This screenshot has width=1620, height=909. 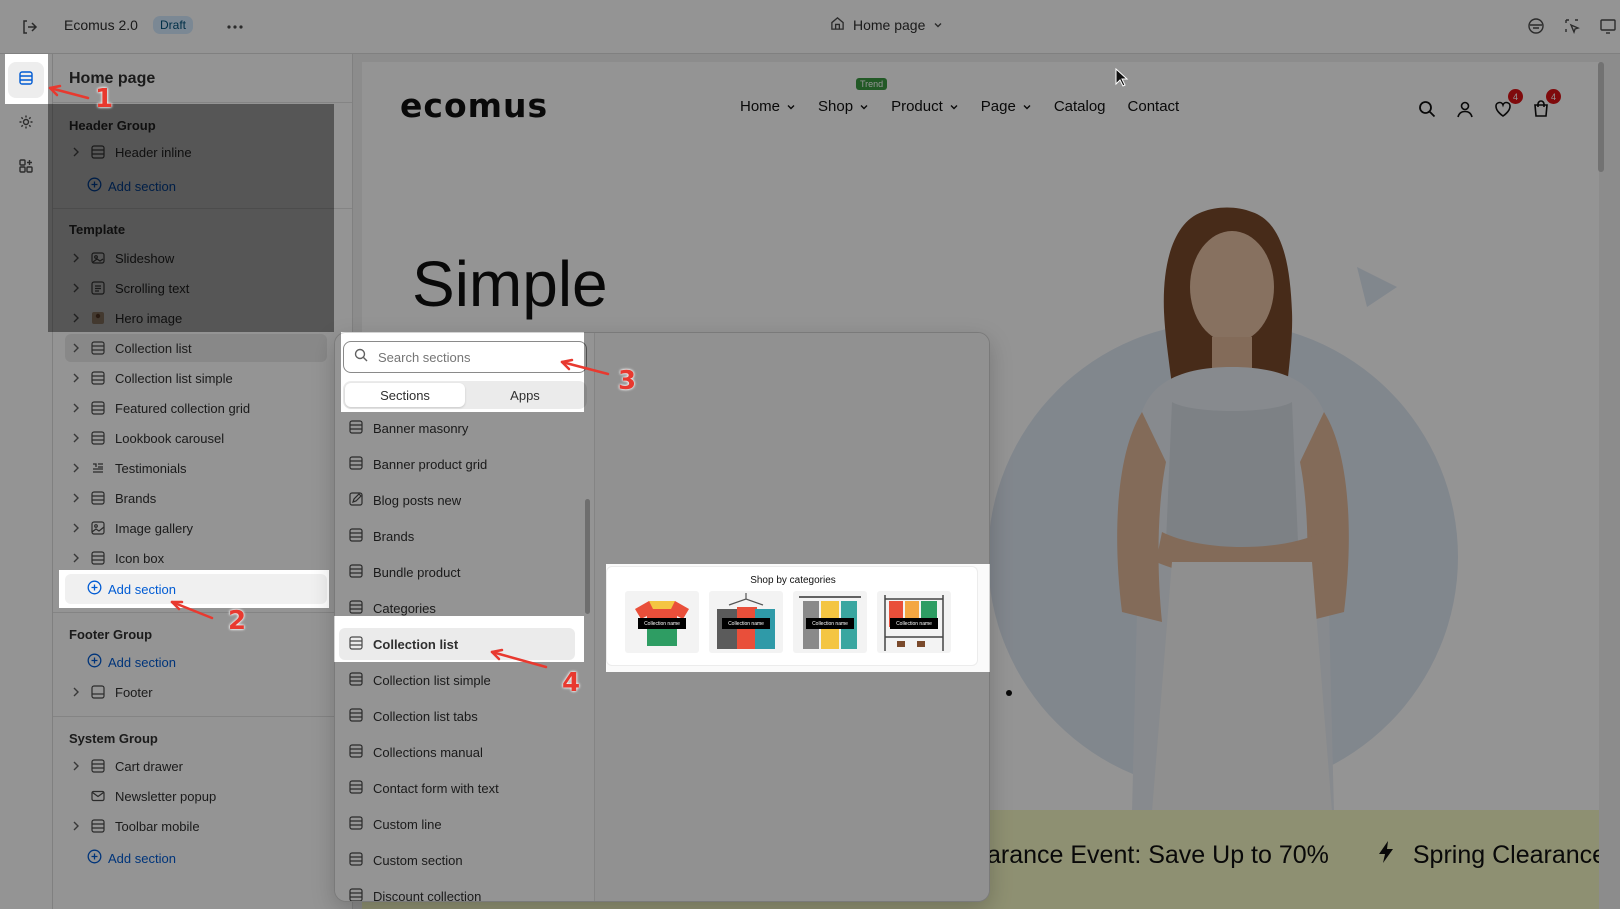 I want to click on select-tool-icon, so click(x=1572, y=26).